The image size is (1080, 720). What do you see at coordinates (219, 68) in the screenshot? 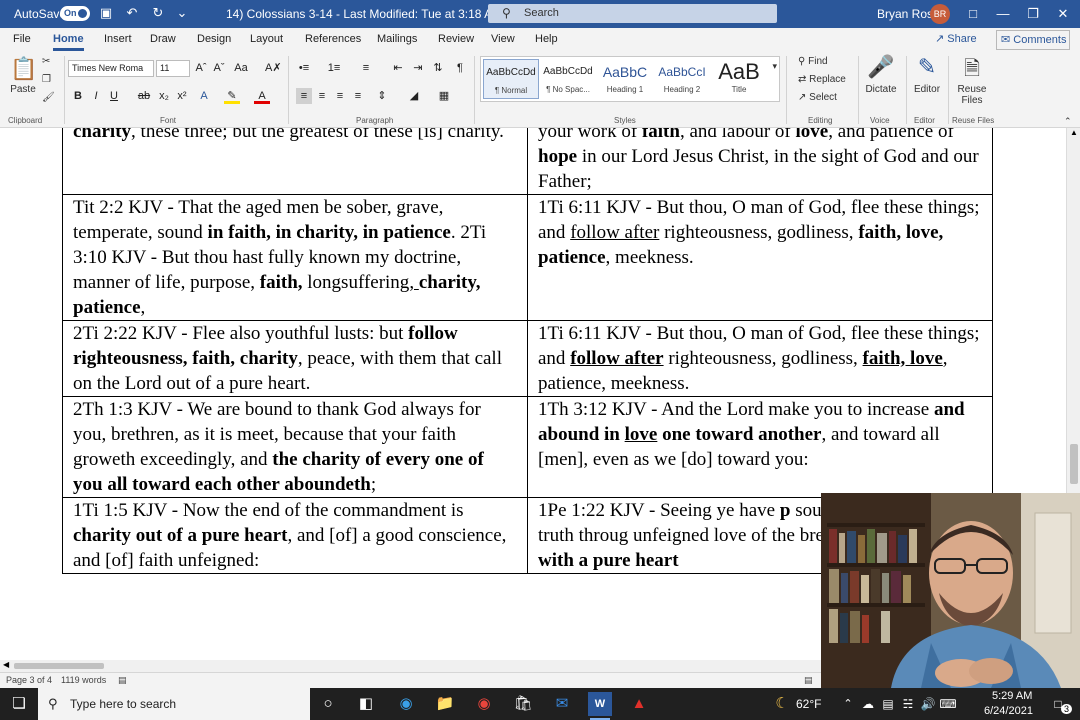
I see `shrink-font-icon: Aˇ` at bounding box center [219, 68].